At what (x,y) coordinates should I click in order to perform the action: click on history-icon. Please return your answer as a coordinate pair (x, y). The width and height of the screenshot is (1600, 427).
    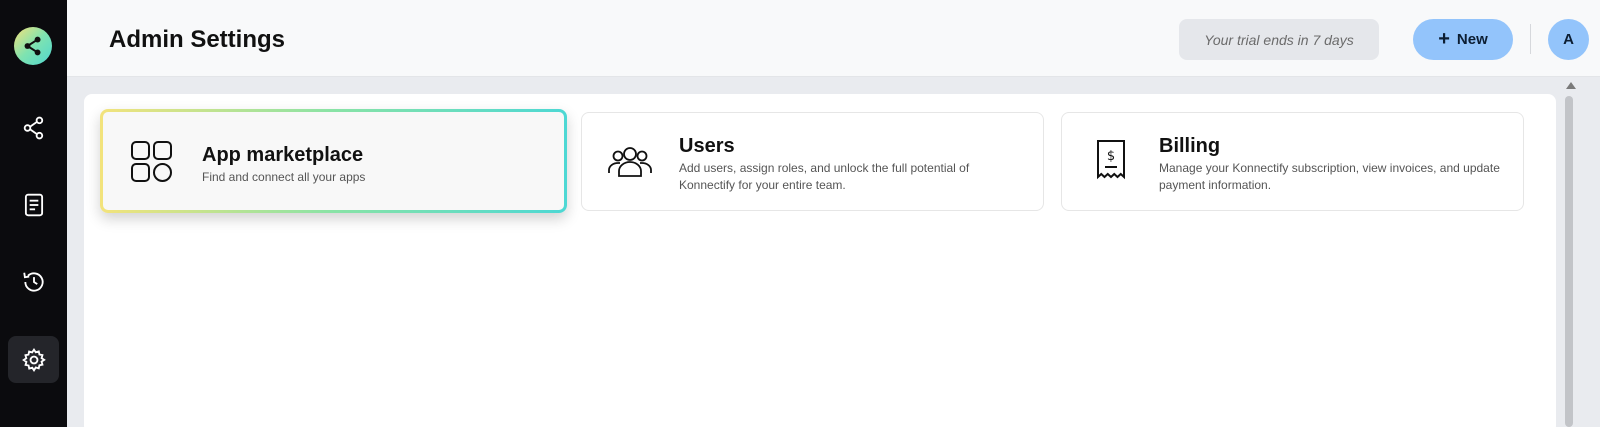
    Looking at the image, I should click on (33, 281).